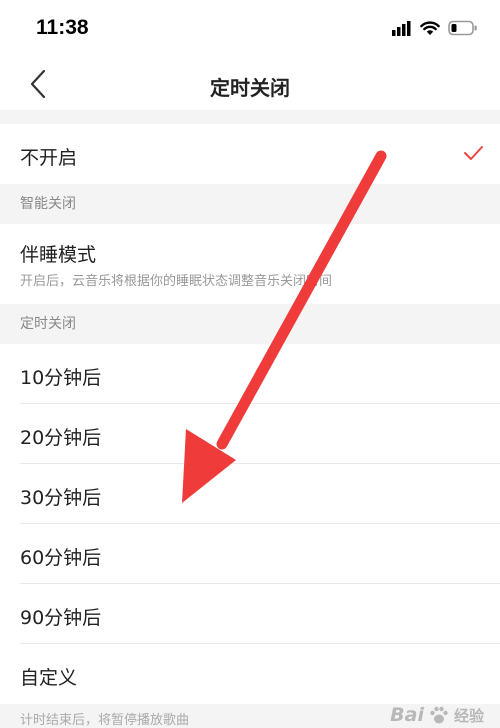 This screenshot has height=728, width=500. I want to click on watermark: Bai 经验, so click(437, 715).